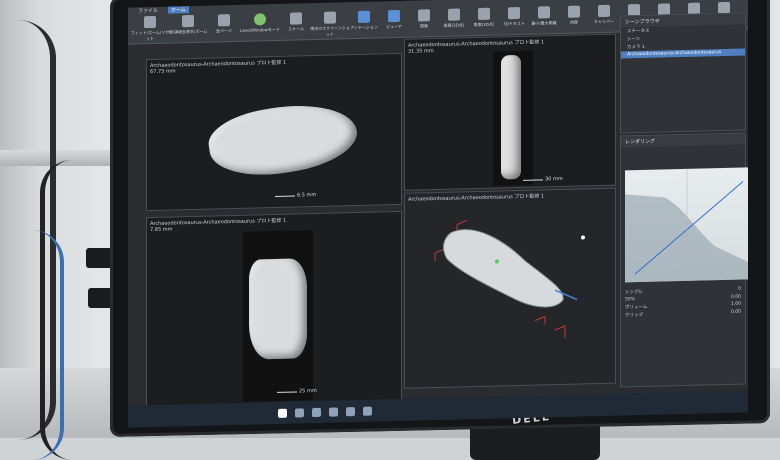 The width and height of the screenshot is (780, 460). I want to click on page-icon, so click(224, 20).